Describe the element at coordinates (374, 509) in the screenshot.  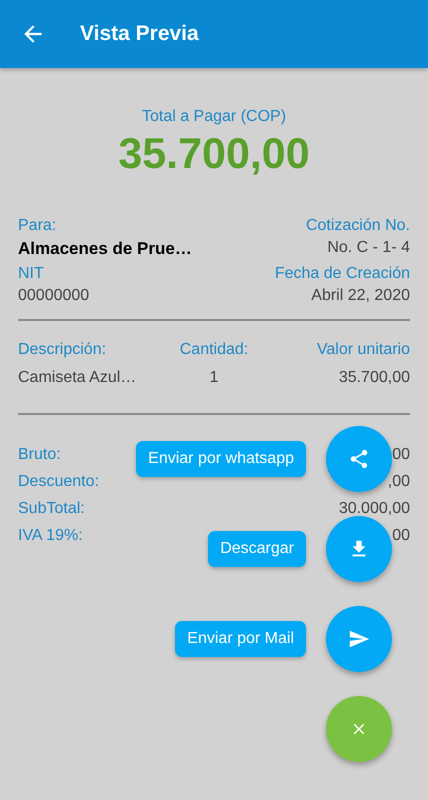
I see `total-row-value: 30.000,00` at that location.